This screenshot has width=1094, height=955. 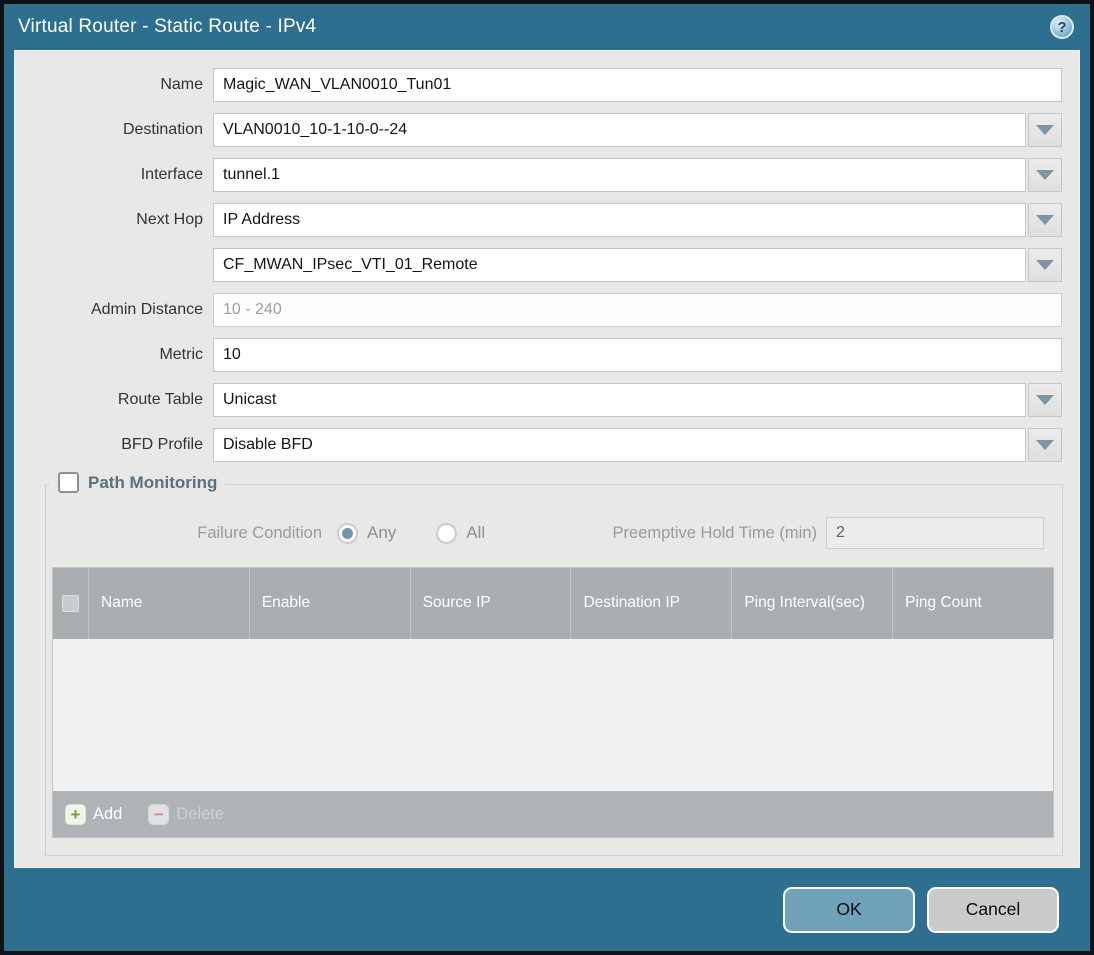 I want to click on help-icon: ?, so click(x=1062, y=27).